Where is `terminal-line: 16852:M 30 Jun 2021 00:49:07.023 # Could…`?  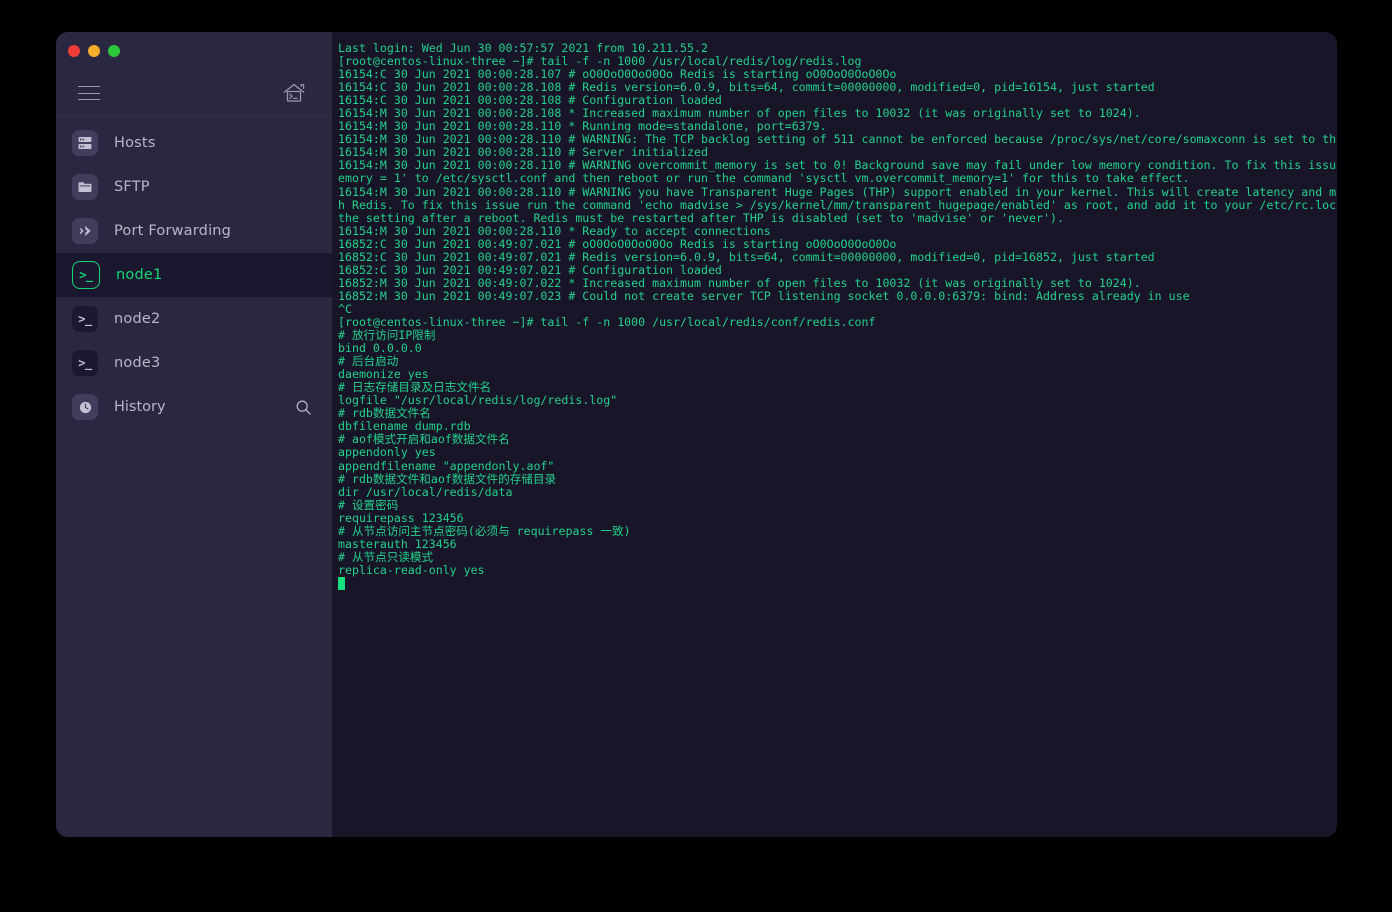 terminal-line: 16852:M 30 Jun 2021 00:49:07.023 # Could… is located at coordinates (764, 295).